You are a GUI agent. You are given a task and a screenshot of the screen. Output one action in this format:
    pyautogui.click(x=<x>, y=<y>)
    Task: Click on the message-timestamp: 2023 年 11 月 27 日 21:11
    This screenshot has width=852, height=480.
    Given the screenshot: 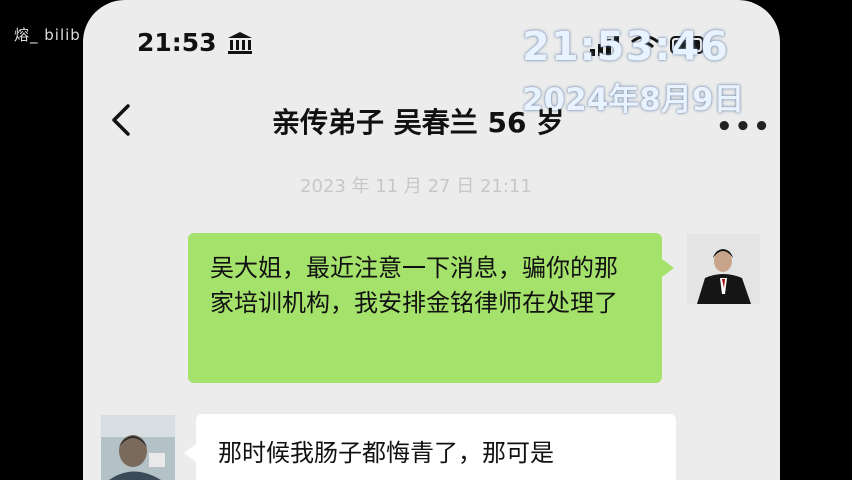 What is the action you would take?
    pyautogui.click(x=416, y=186)
    